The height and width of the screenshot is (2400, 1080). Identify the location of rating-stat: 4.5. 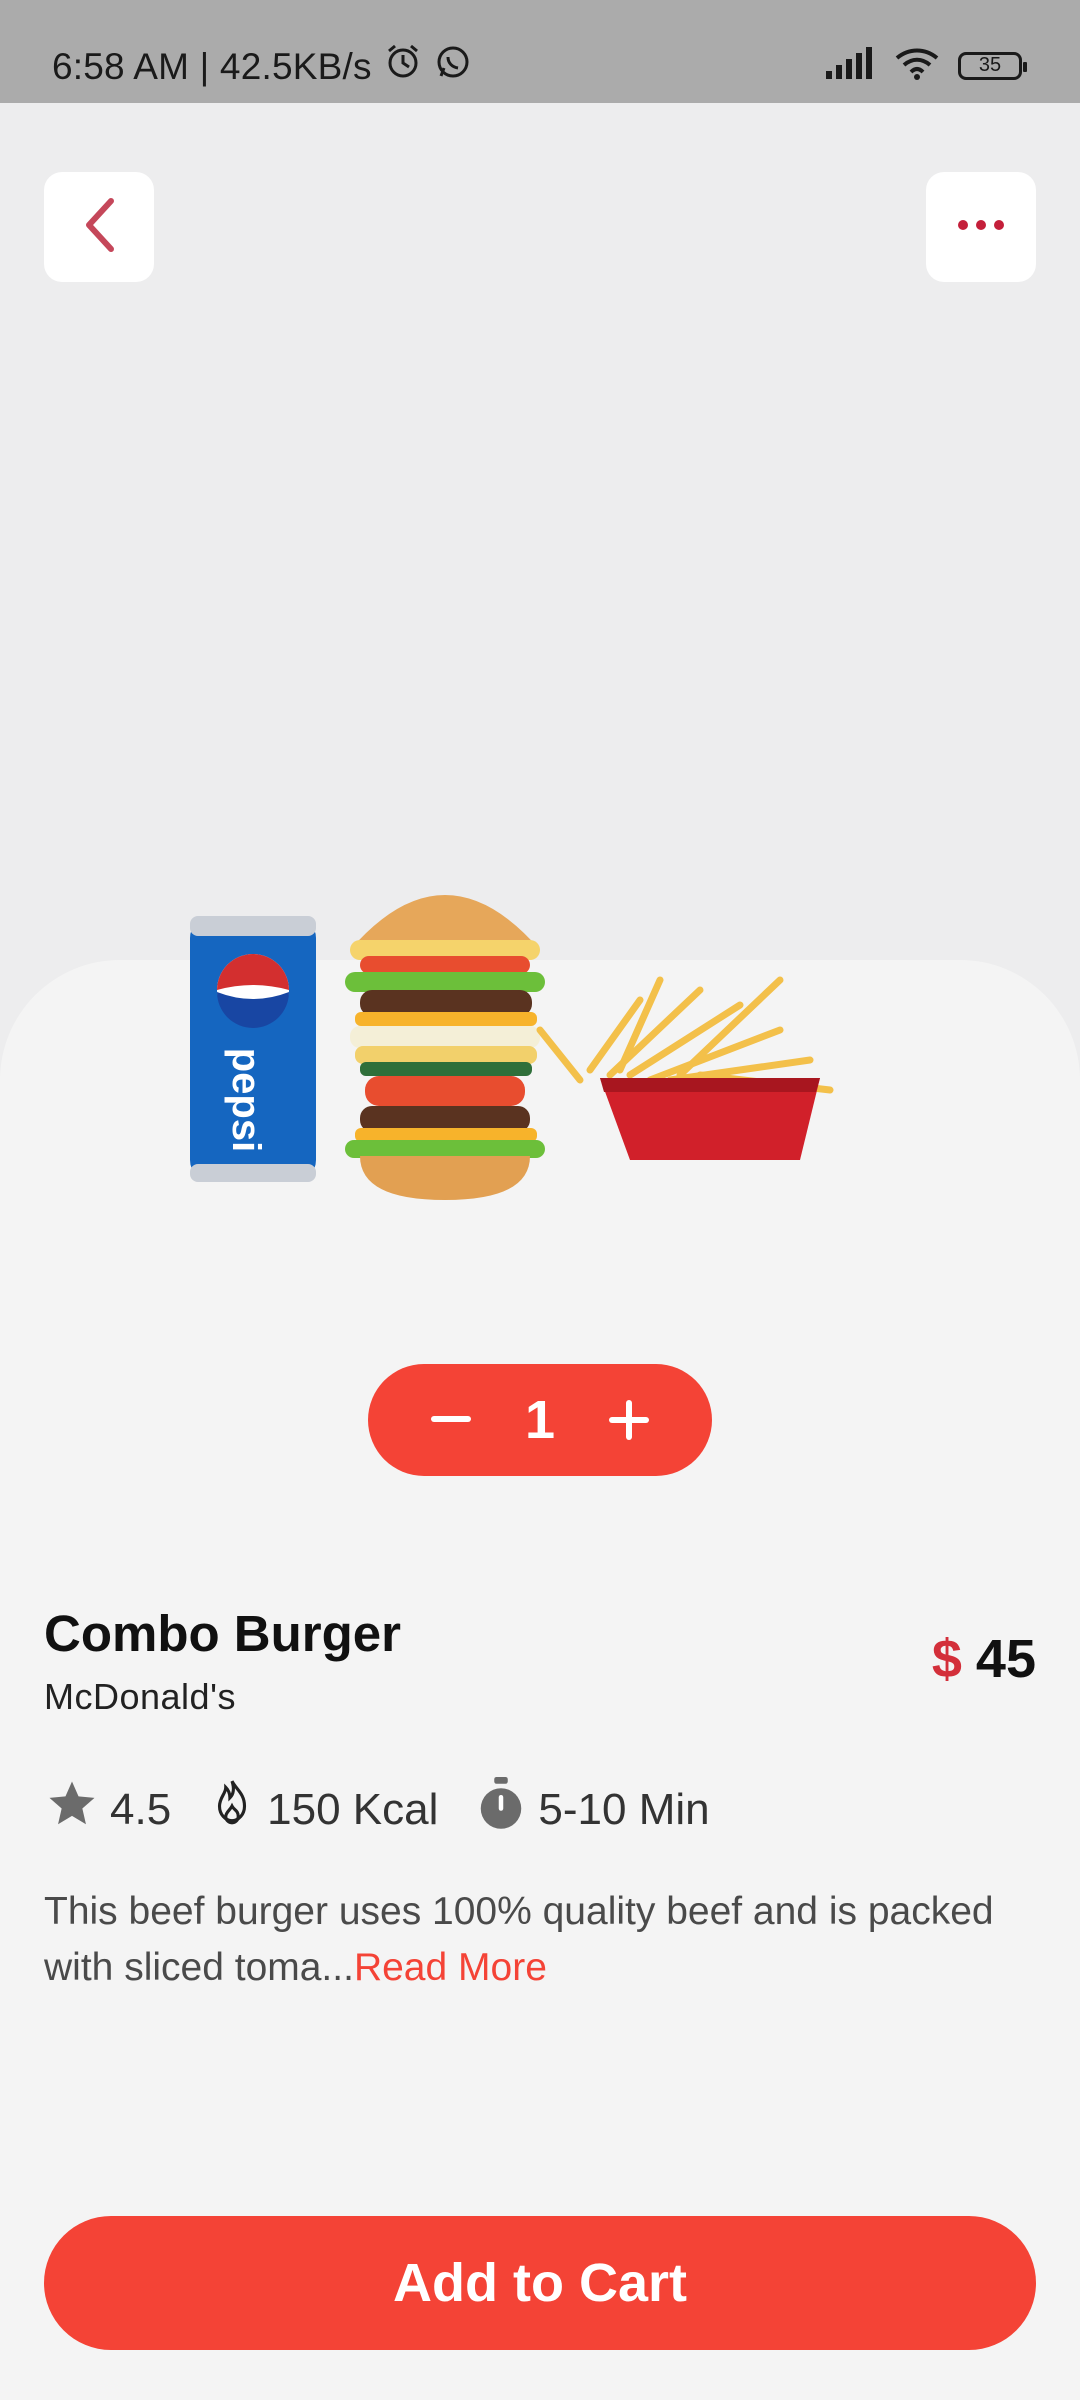
(107, 1809).